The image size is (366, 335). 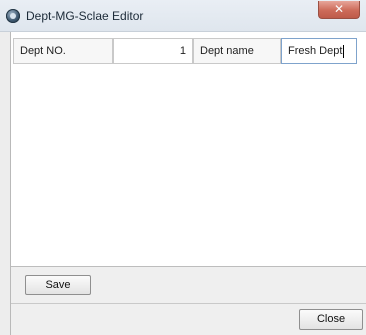 I want to click on footer-divider, so click(x=188, y=303).